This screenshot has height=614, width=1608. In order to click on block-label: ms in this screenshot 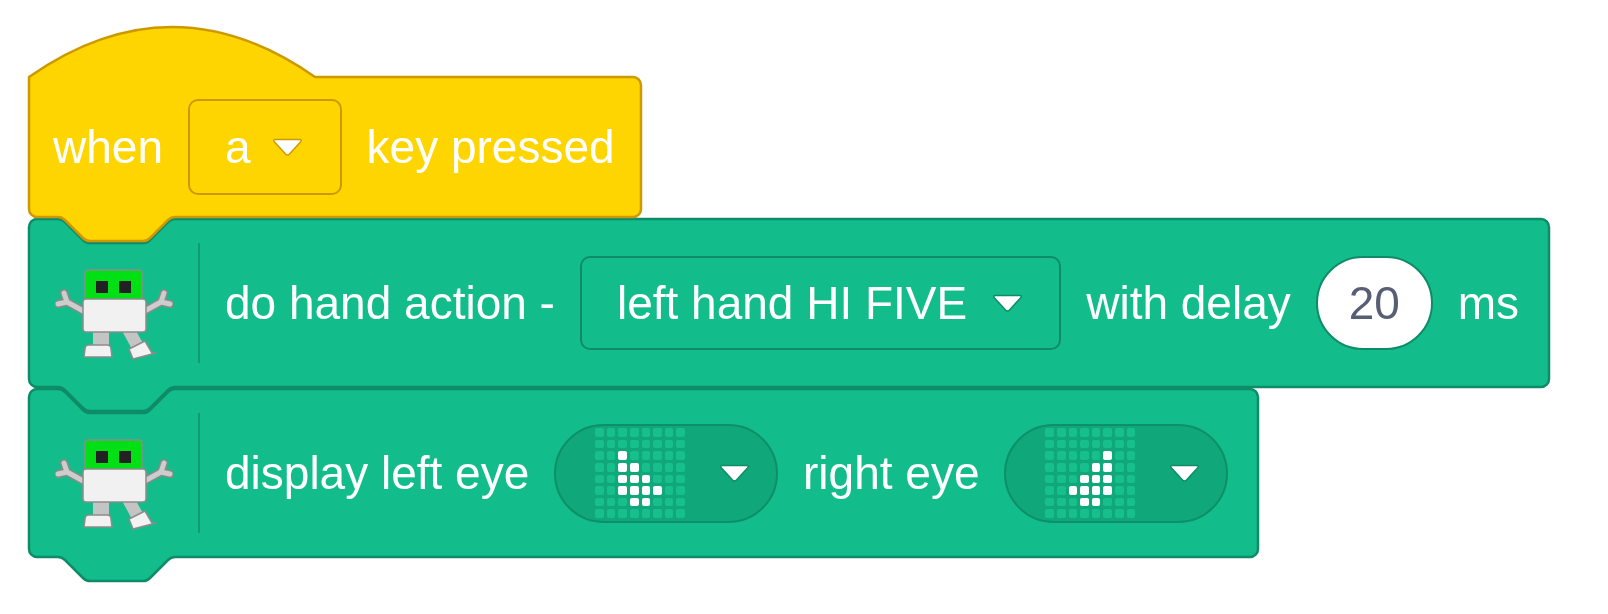, I will do `click(1488, 303)`.